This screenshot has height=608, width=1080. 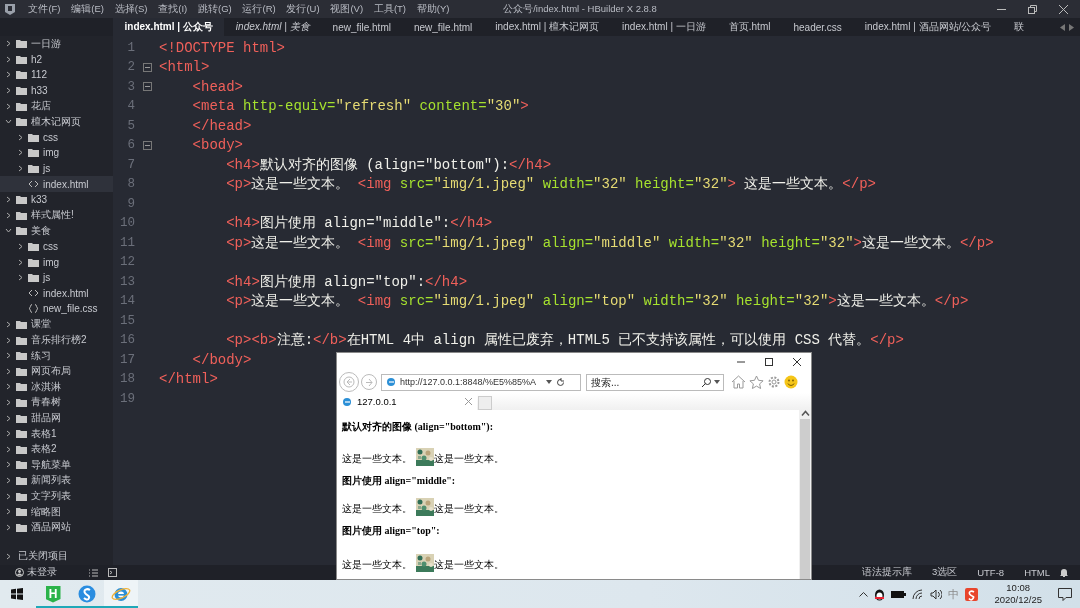 I want to click on close-tab-icon, so click(x=468, y=401).